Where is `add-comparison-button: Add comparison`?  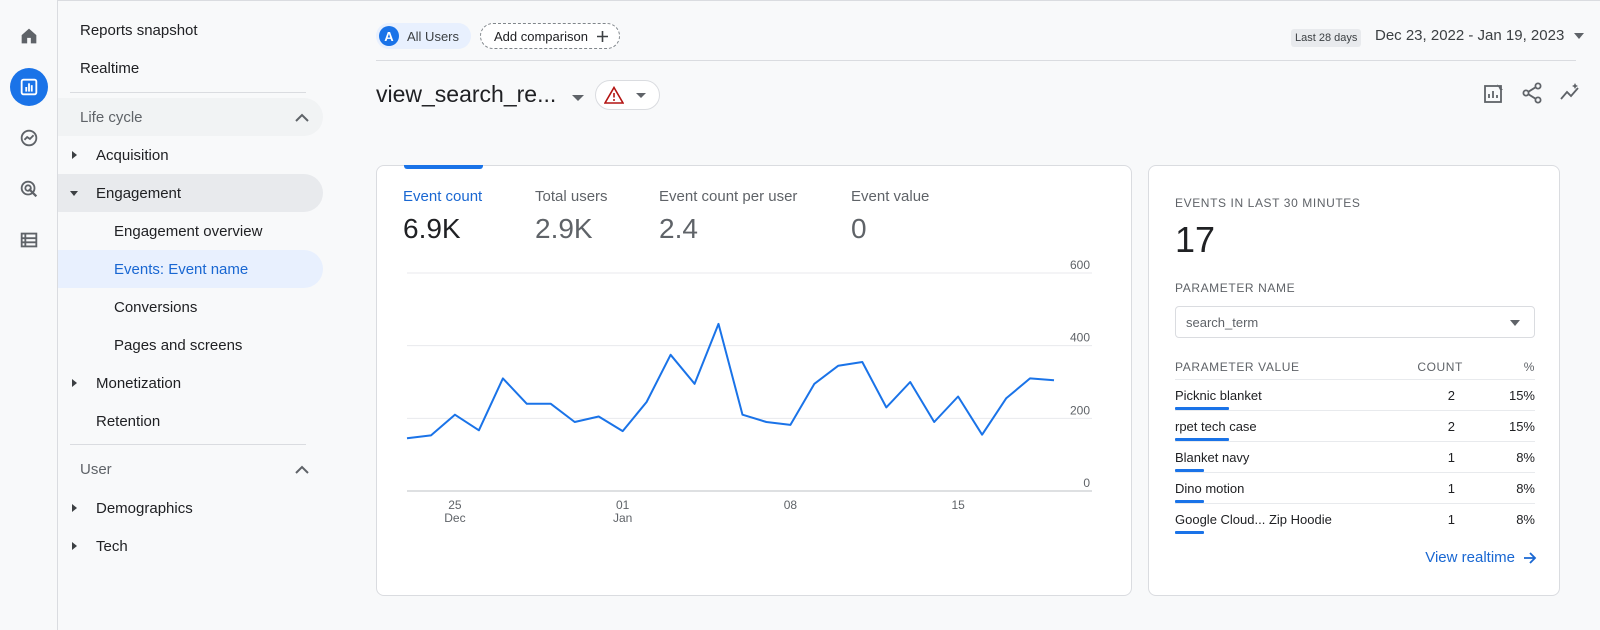
add-comparison-button: Add comparison is located at coordinates (550, 36).